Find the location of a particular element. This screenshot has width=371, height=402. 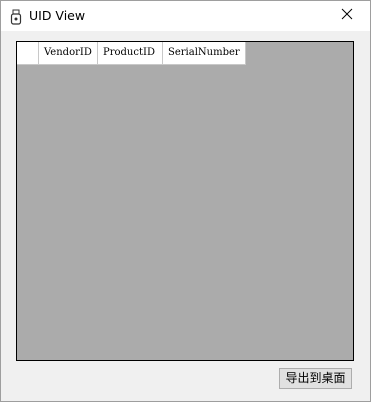

column-header-product-id: ProductID is located at coordinates (130, 53).